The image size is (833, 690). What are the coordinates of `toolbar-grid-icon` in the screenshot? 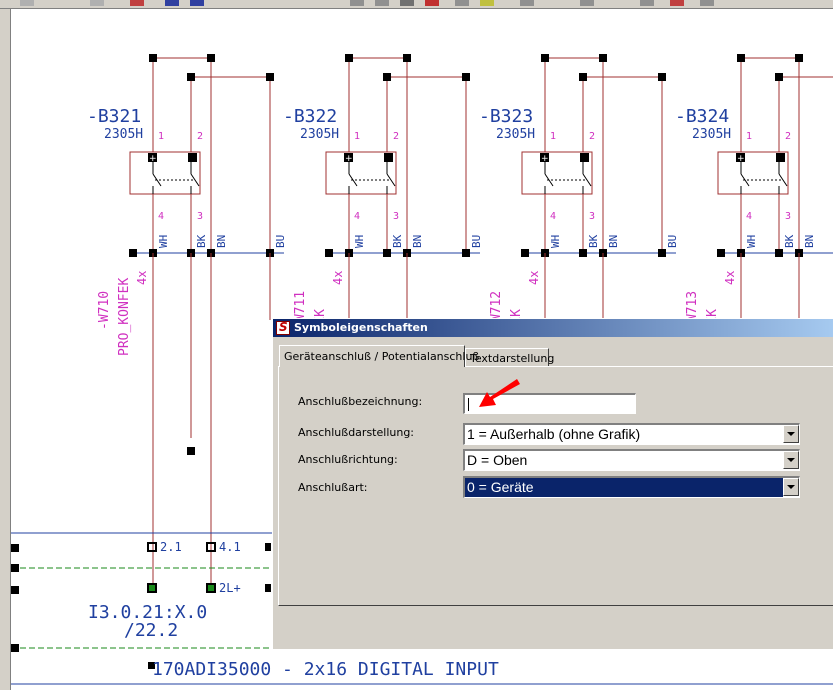 It's located at (357, 3).